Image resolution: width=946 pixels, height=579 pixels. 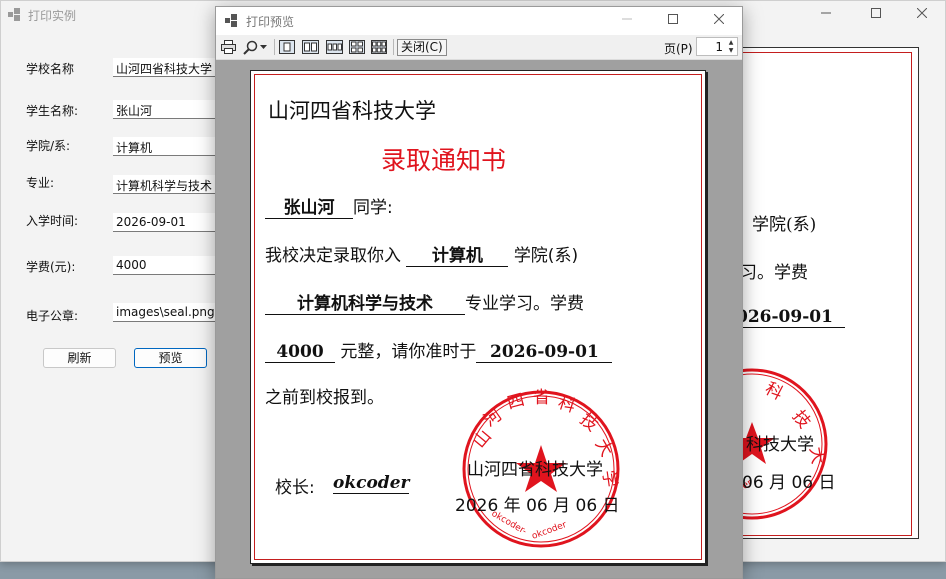 I want to click on certificate-student-name: 张山河, so click(x=309, y=206).